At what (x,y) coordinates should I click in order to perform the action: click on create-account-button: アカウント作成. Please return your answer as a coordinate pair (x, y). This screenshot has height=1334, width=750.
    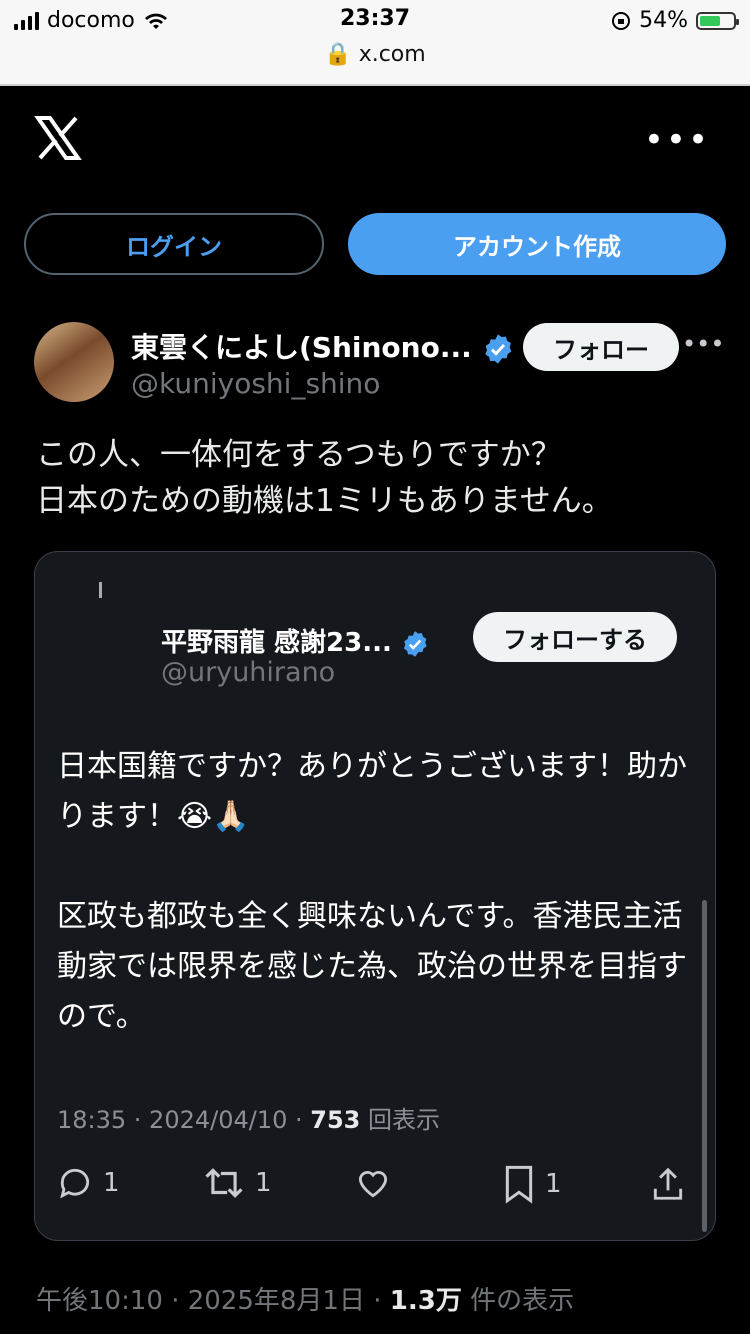
    Looking at the image, I should click on (537, 244).